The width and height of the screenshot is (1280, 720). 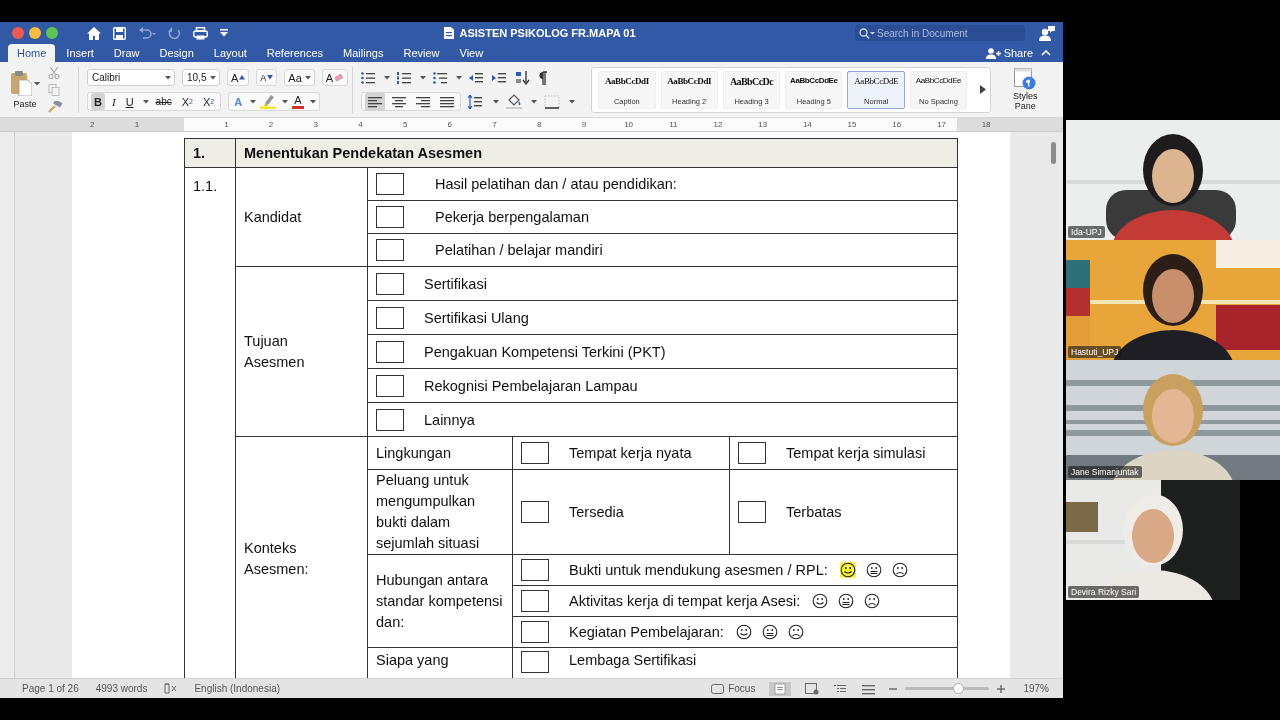 What do you see at coordinates (335, 77) in the screenshot?
I see `clear-font-button: A` at bounding box center [335, 77].